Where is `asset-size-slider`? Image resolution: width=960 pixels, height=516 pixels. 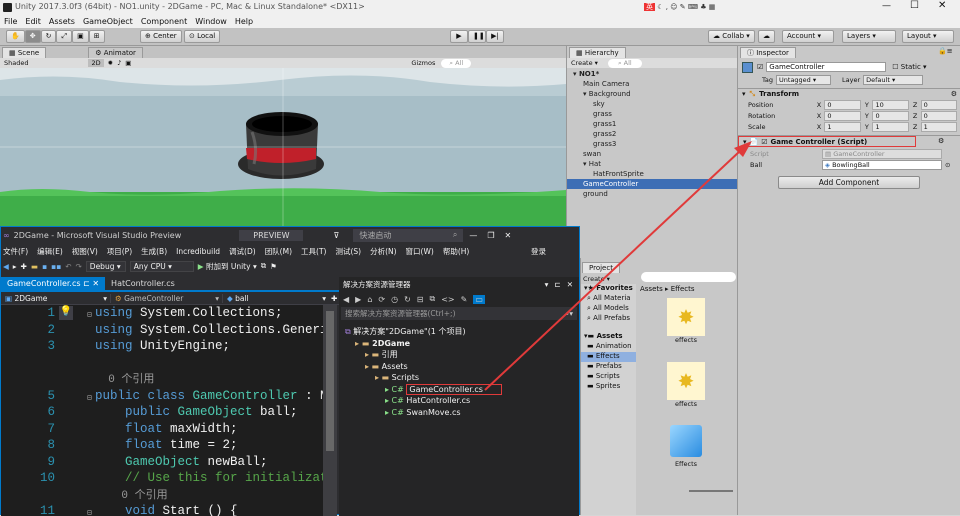 asset-size-slider is located at coordinates (711, 491).